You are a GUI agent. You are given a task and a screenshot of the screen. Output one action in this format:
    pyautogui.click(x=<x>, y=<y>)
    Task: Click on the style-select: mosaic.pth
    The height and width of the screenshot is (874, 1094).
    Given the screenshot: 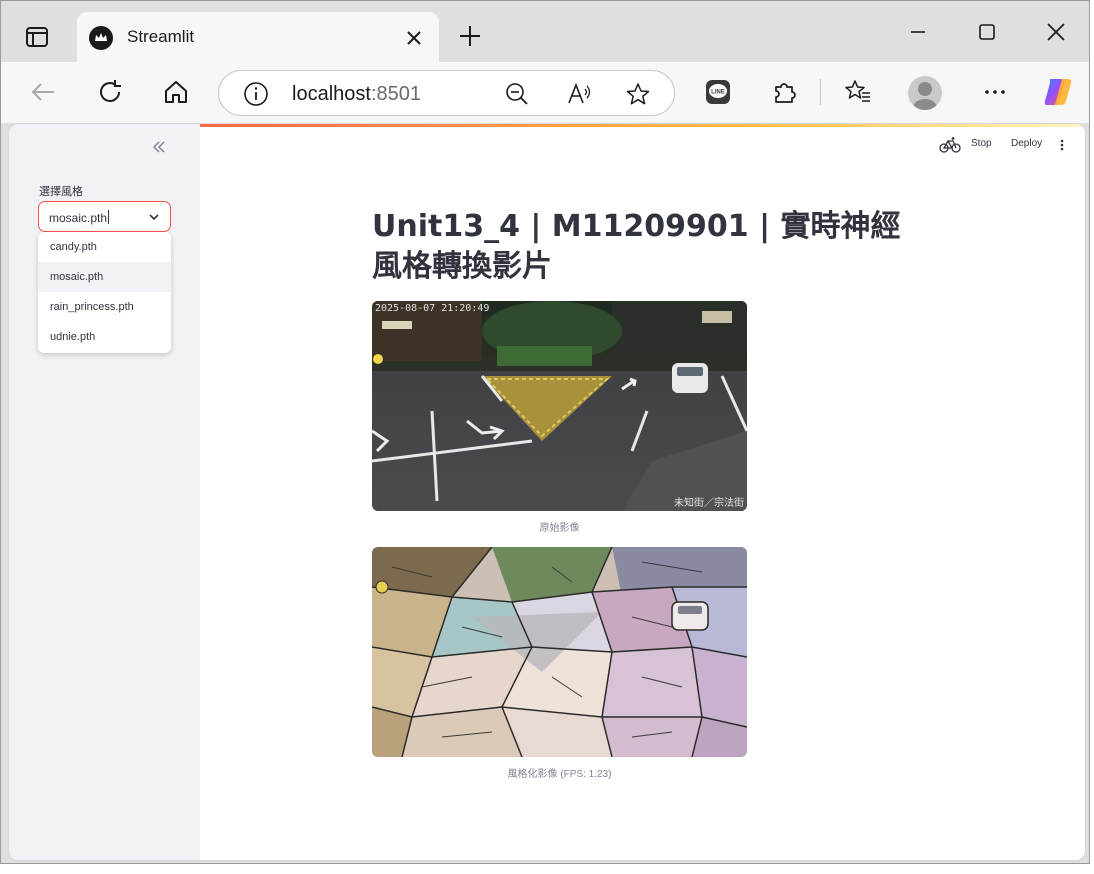 What is the action you would take?
    pyautogui.click(x=104, y=216)
    